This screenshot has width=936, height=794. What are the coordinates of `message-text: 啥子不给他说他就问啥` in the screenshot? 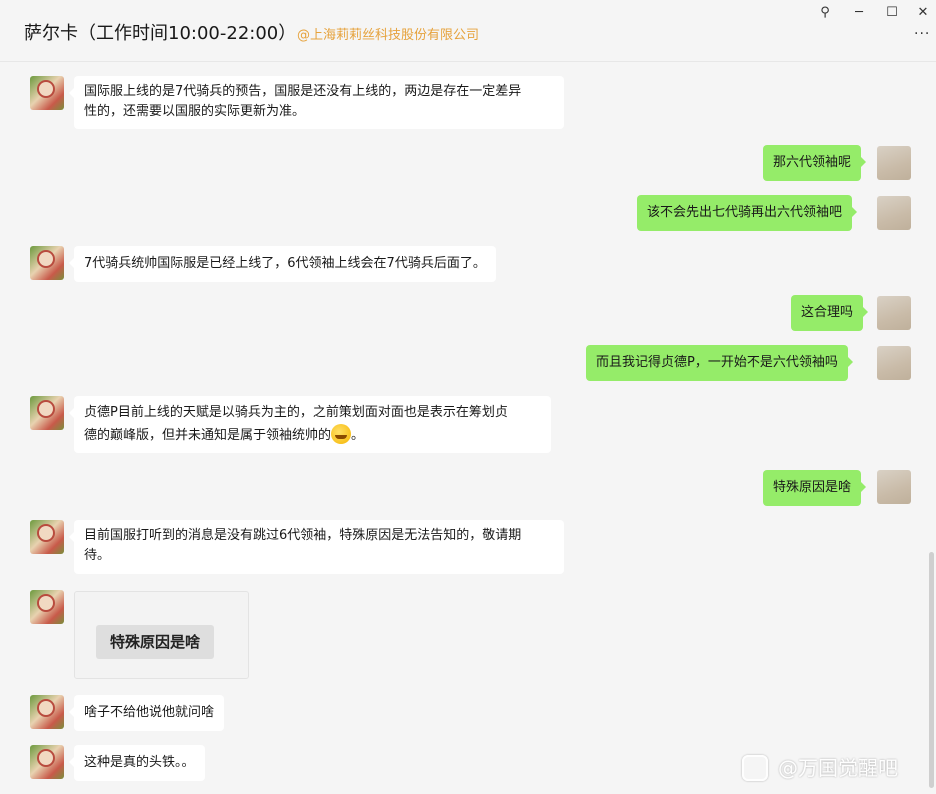 It's located at (149, 712).